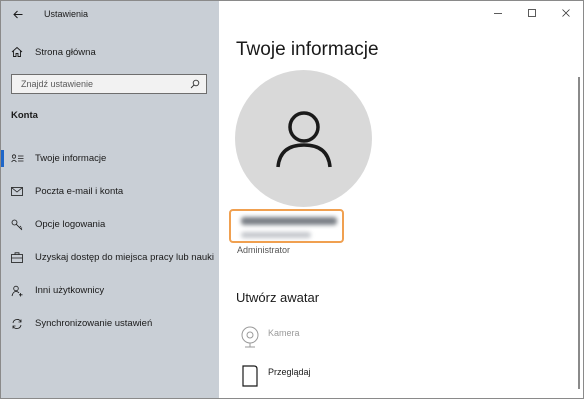  Describe the element at coordinates (17, 158) in the screenshot. I see `user-card-icon` at that location.